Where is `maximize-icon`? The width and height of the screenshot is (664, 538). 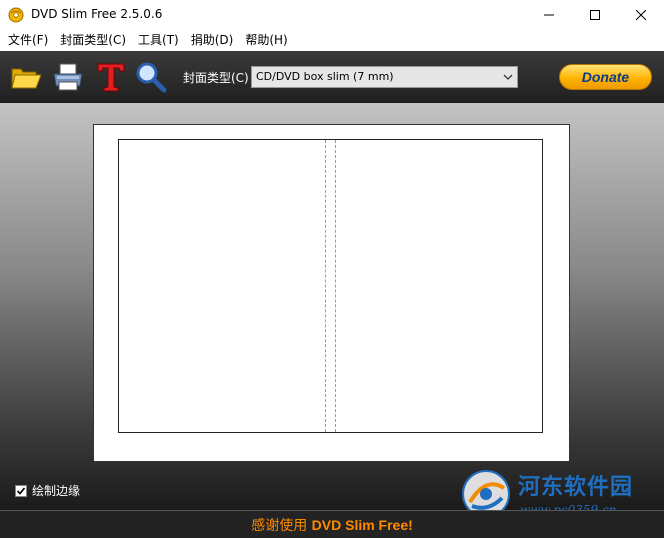 maximize-icon is located at coordinates (595, 15).